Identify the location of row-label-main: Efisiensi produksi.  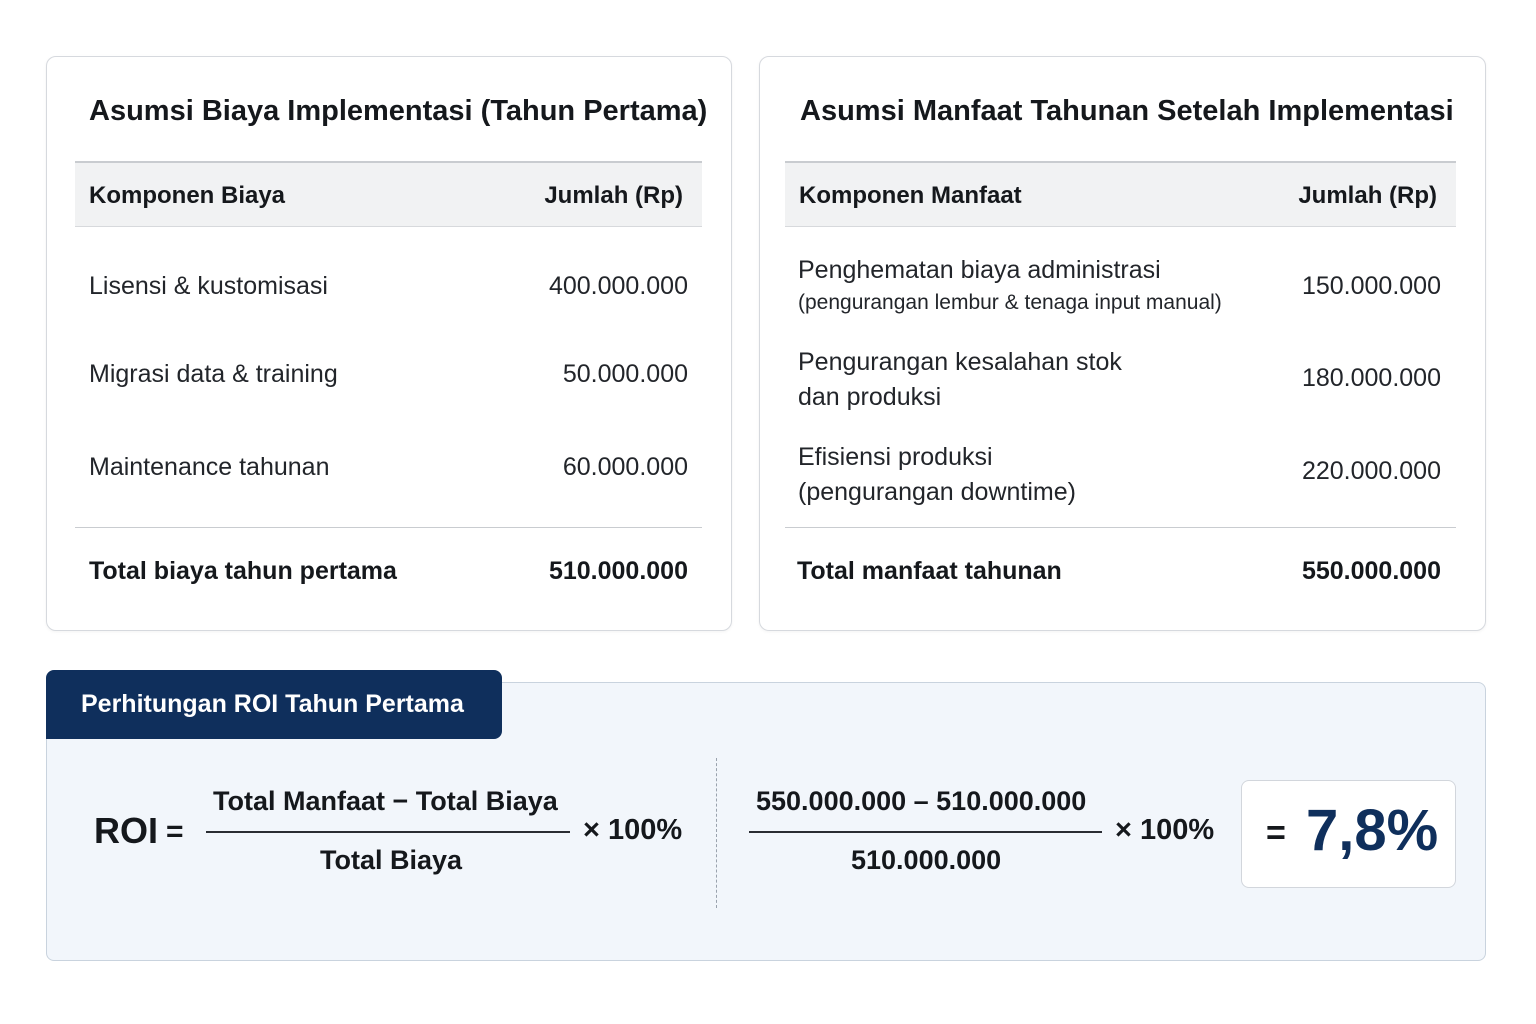
(895, 457).